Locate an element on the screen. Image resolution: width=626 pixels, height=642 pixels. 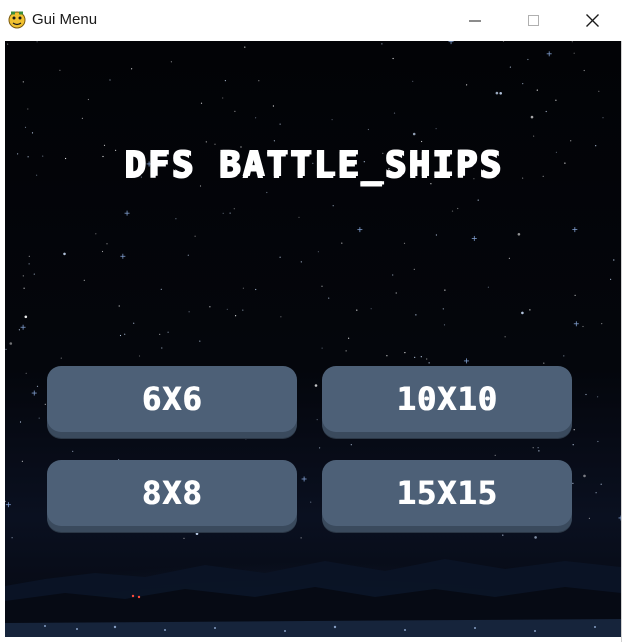
board-6x6-button: 6X6 is located at coordinates (172, 399).